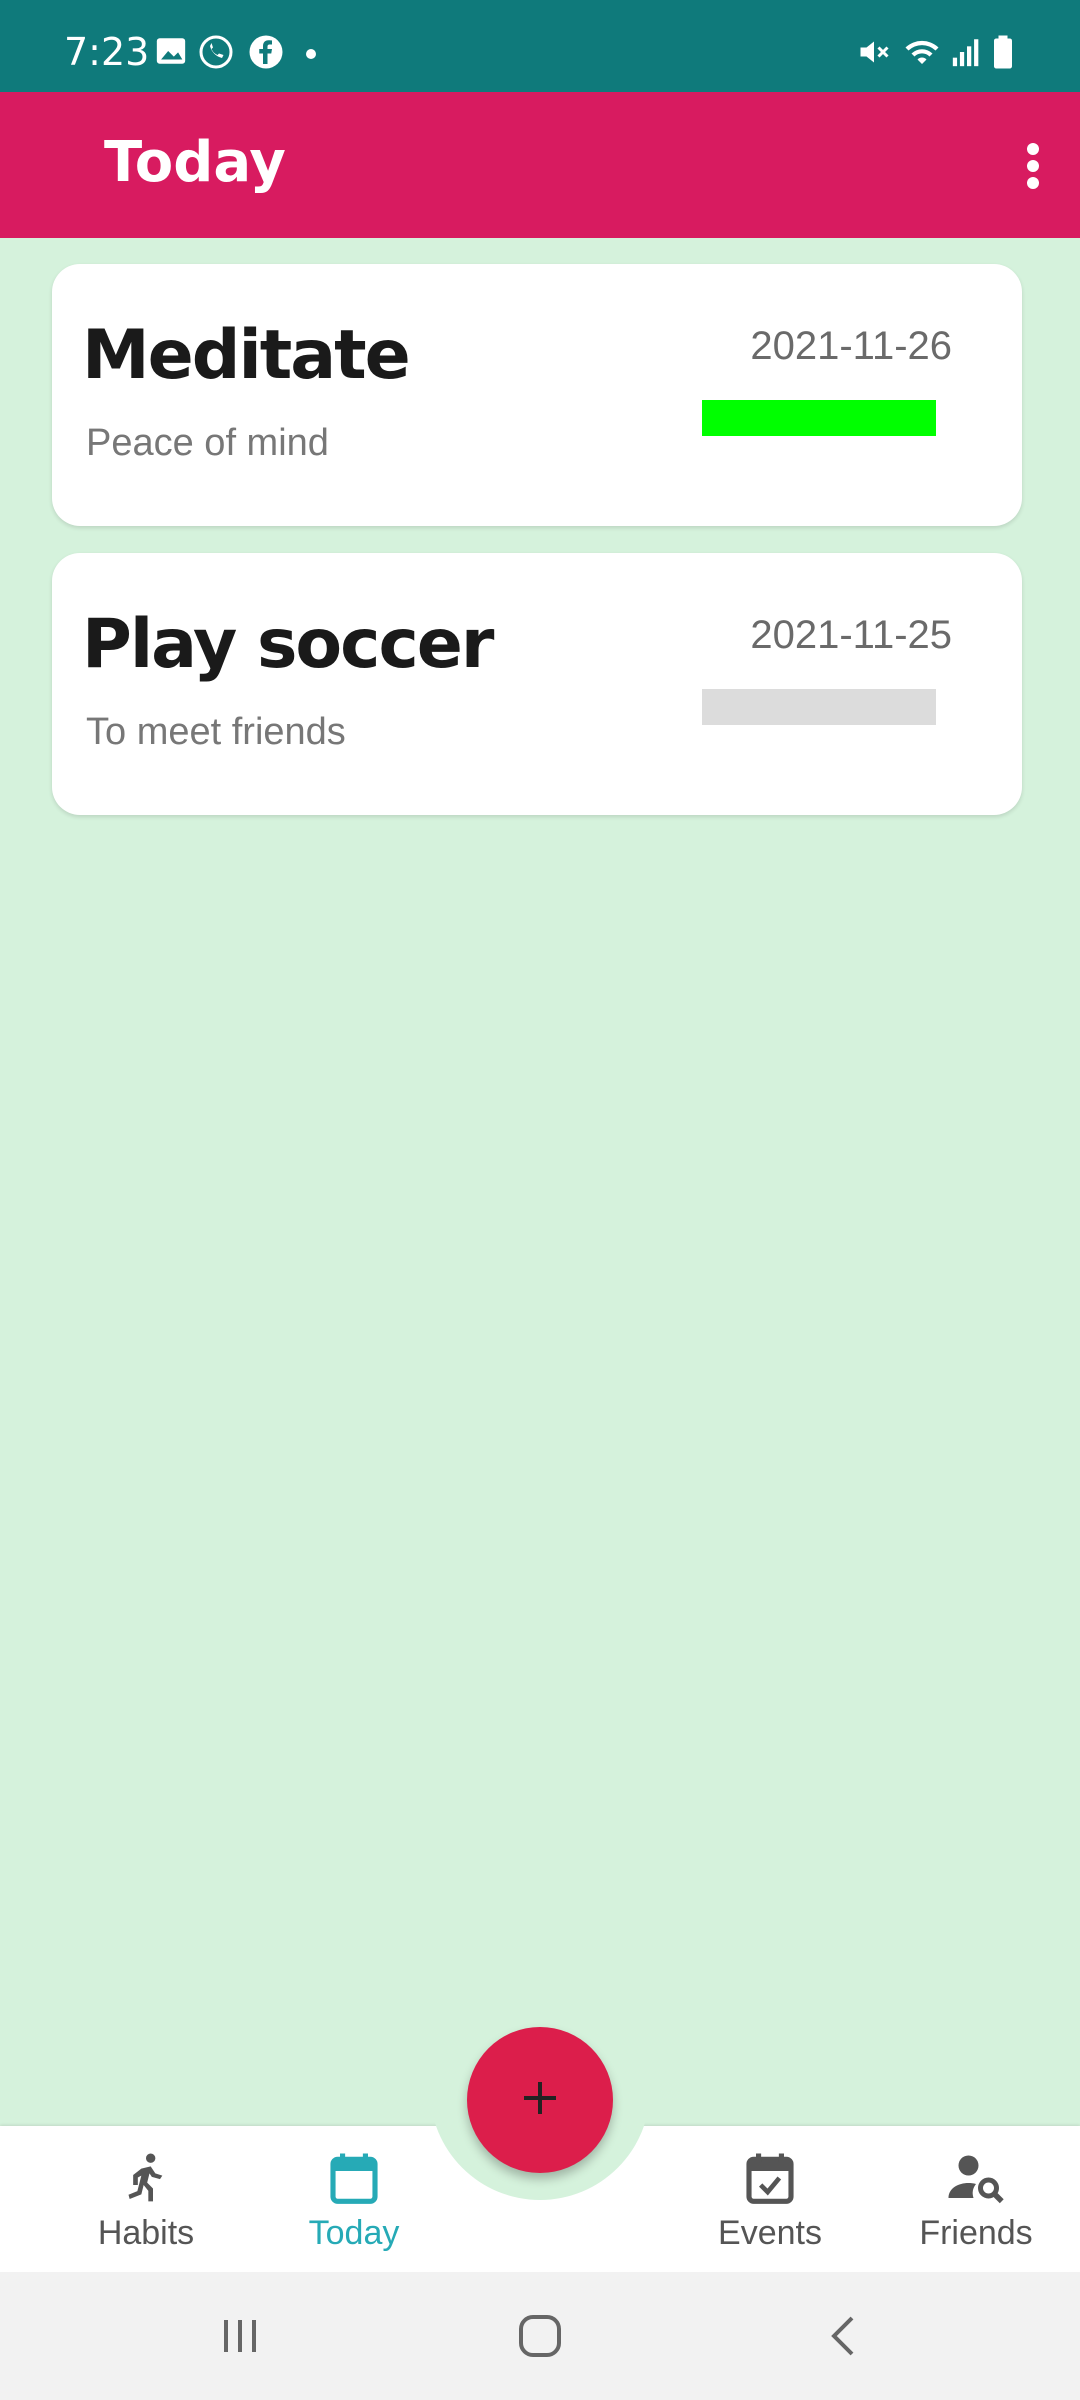  I want to click on mute-icon, so click(874, 54).